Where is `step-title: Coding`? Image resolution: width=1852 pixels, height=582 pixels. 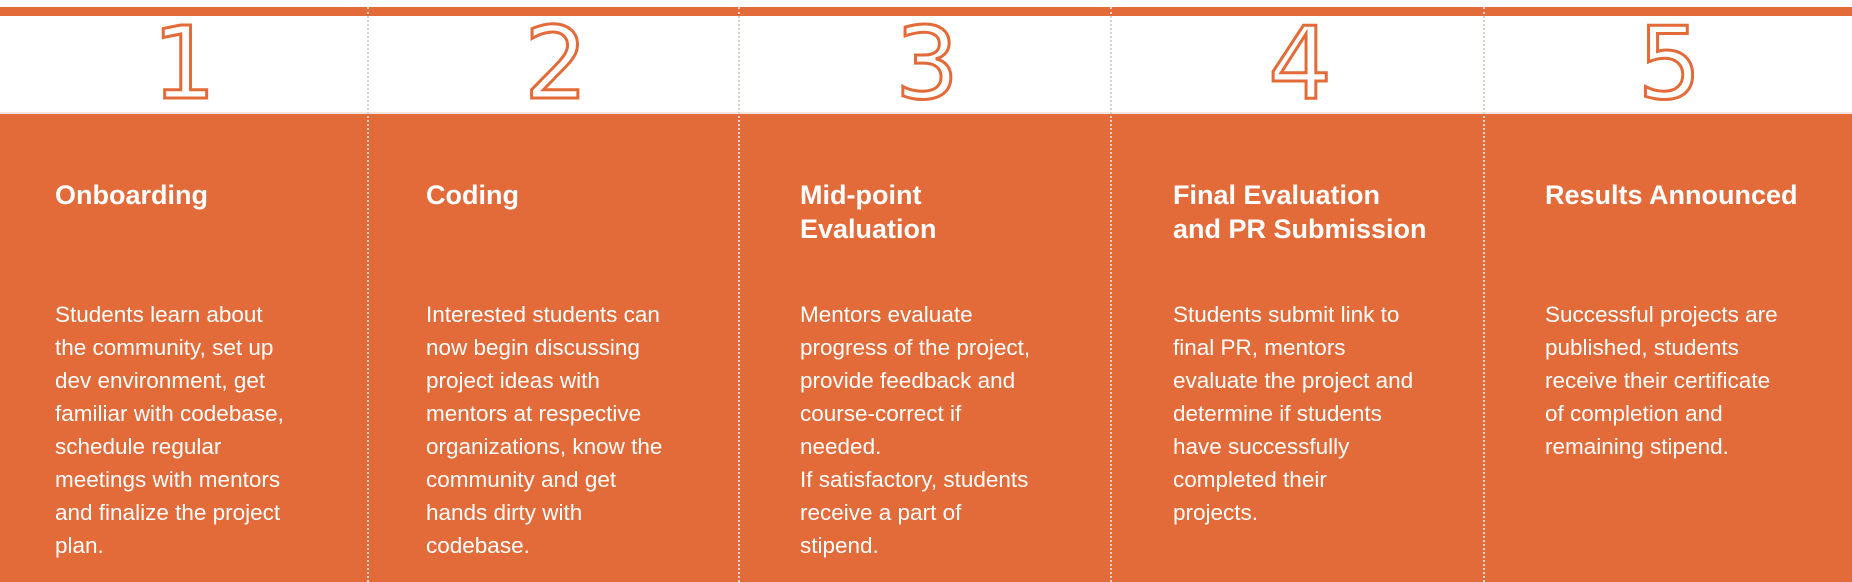 step-title: Coding is located at coordinates (472, 195).